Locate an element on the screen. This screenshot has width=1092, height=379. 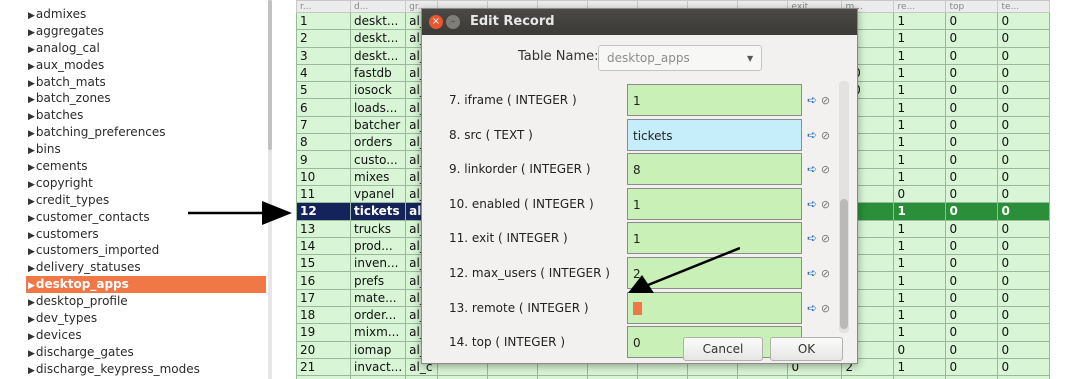
tree-item-discharge-gates: ▶discharge_gates is located at coordinates (146, 352).